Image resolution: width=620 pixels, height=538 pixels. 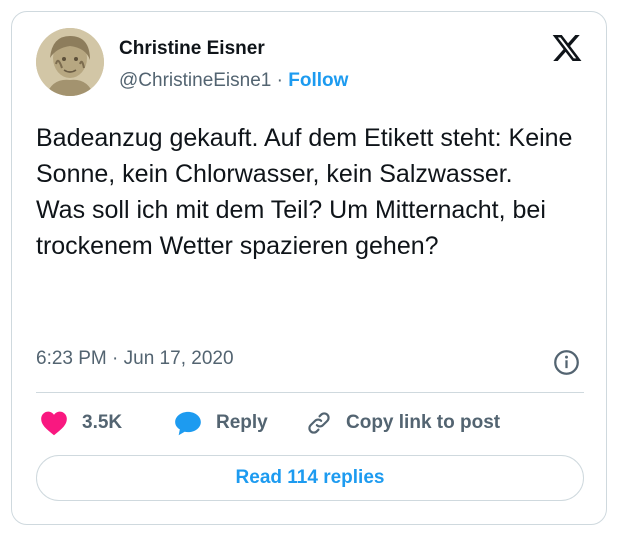 I want to click on read-replies-button: Read 114 replies, so click(x=310, y=478).